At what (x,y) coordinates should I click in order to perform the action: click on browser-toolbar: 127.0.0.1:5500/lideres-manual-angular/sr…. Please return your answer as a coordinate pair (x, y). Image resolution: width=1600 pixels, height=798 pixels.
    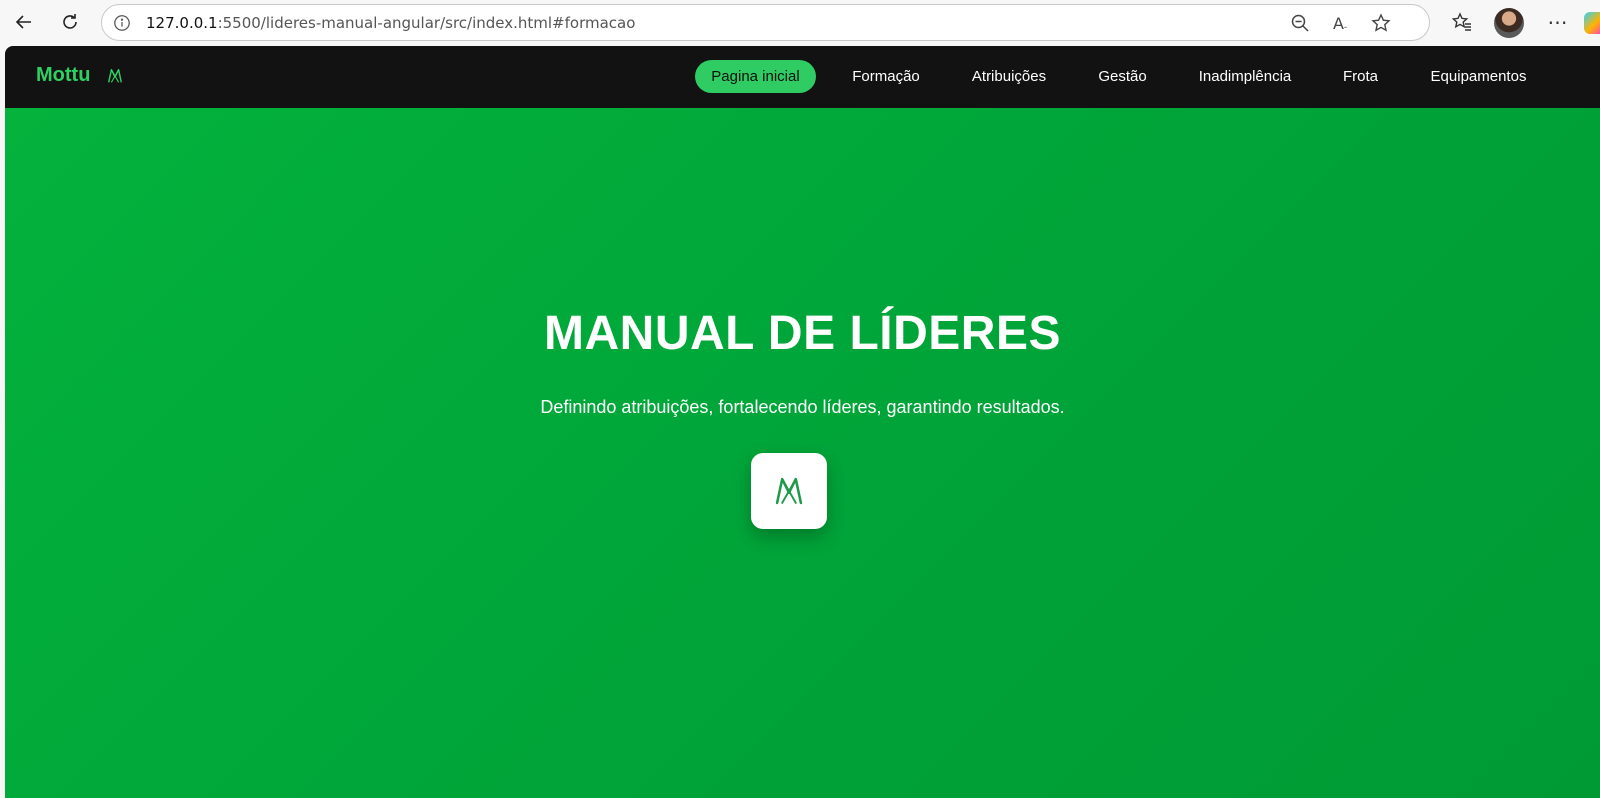
    Looking at the image, I should click on (800, 22).